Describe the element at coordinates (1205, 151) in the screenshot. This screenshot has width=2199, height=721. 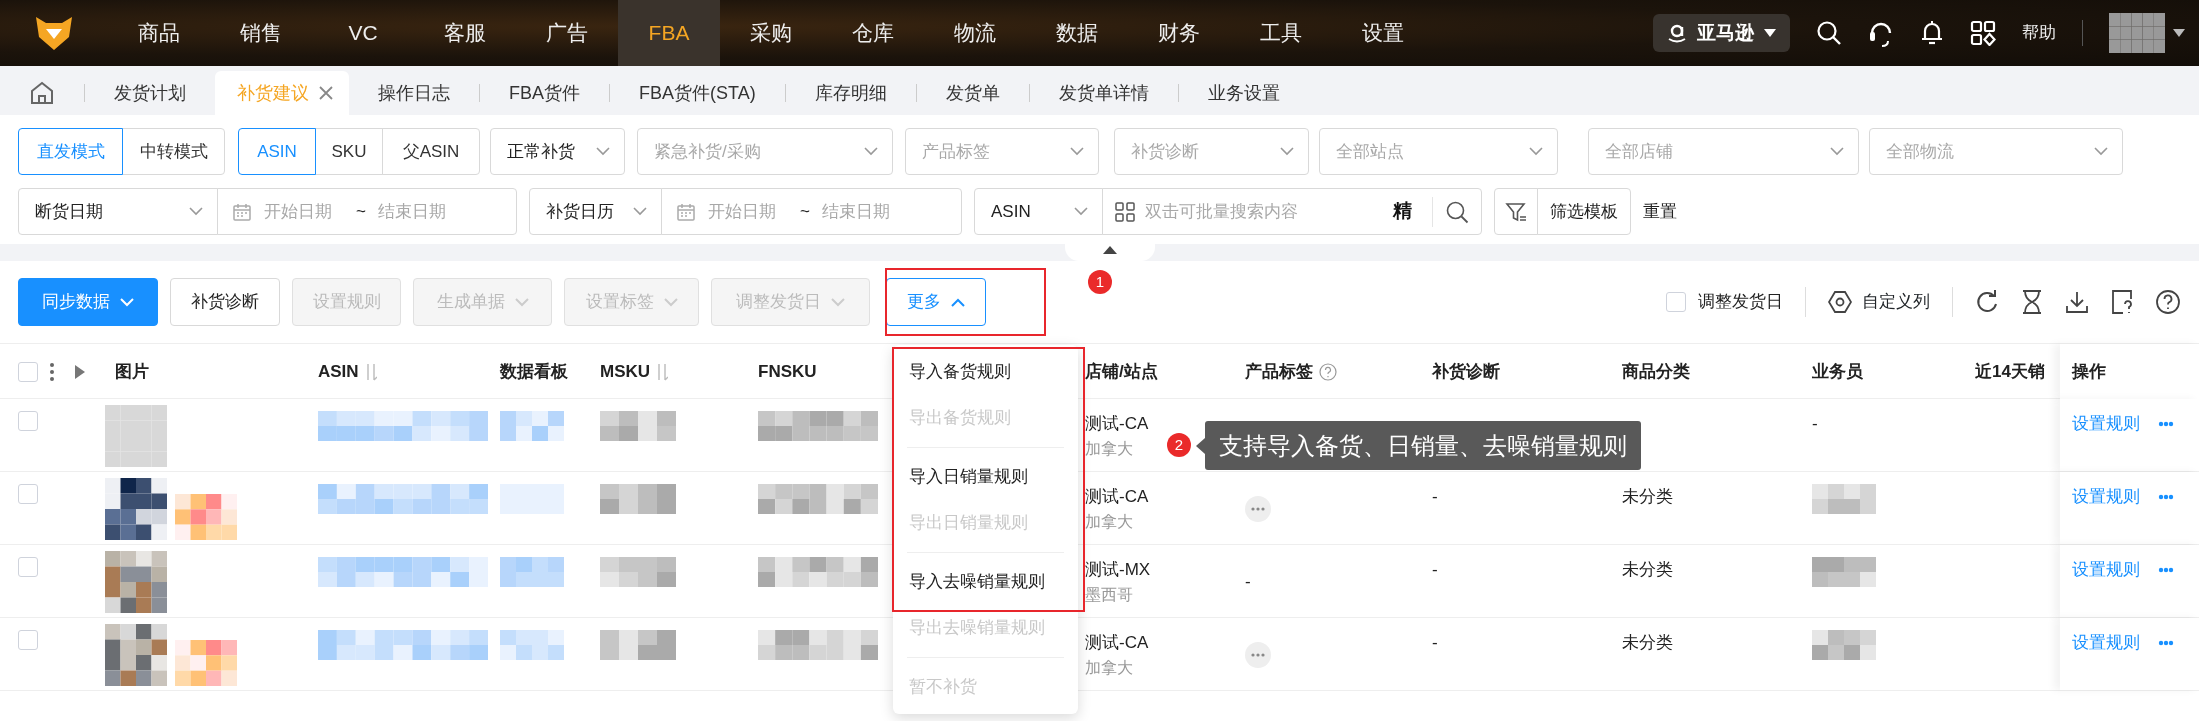
I see `select-input: 补货诊断` at that location.